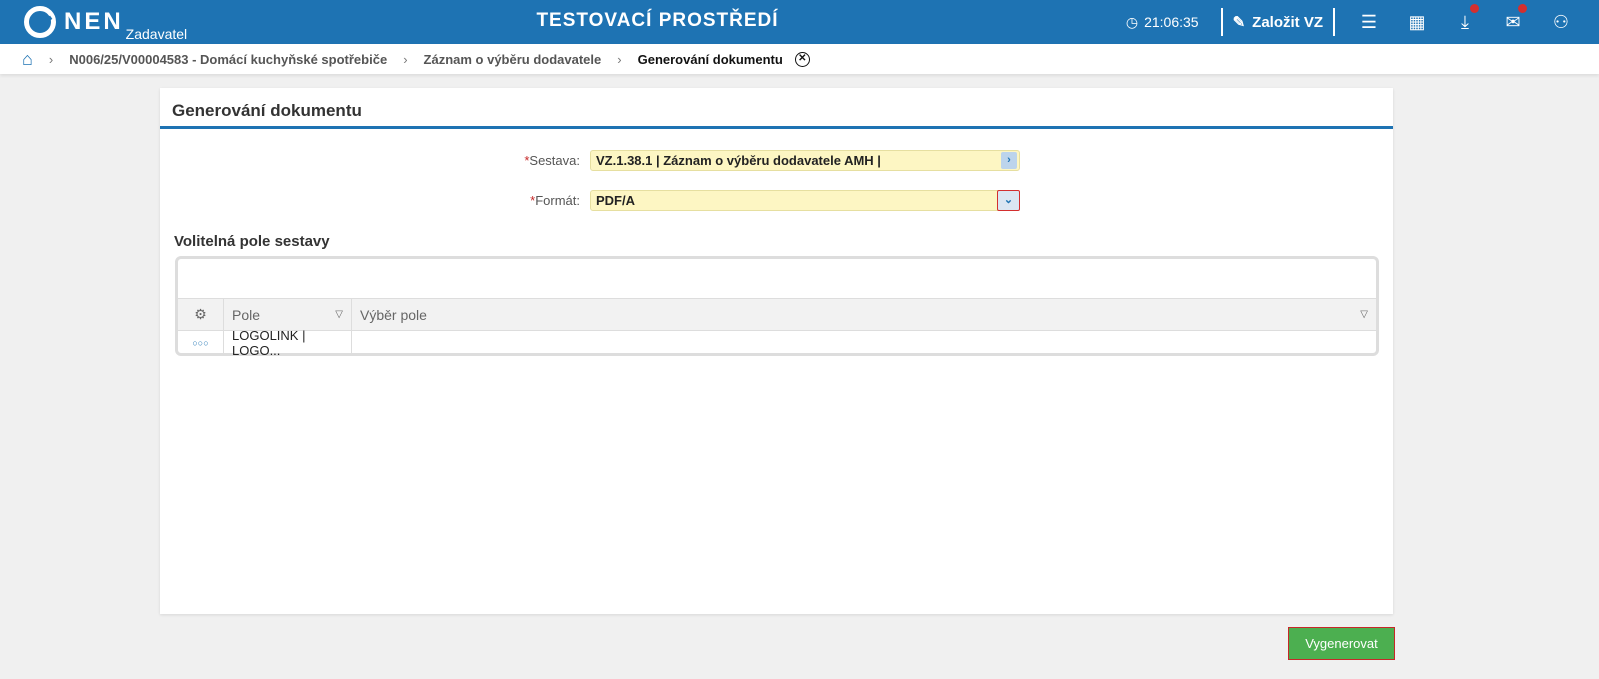 This screenshot has width=1599, height=679. I want to click on format-row: *Formát: PDF/A ⌄, so click(590, 200).